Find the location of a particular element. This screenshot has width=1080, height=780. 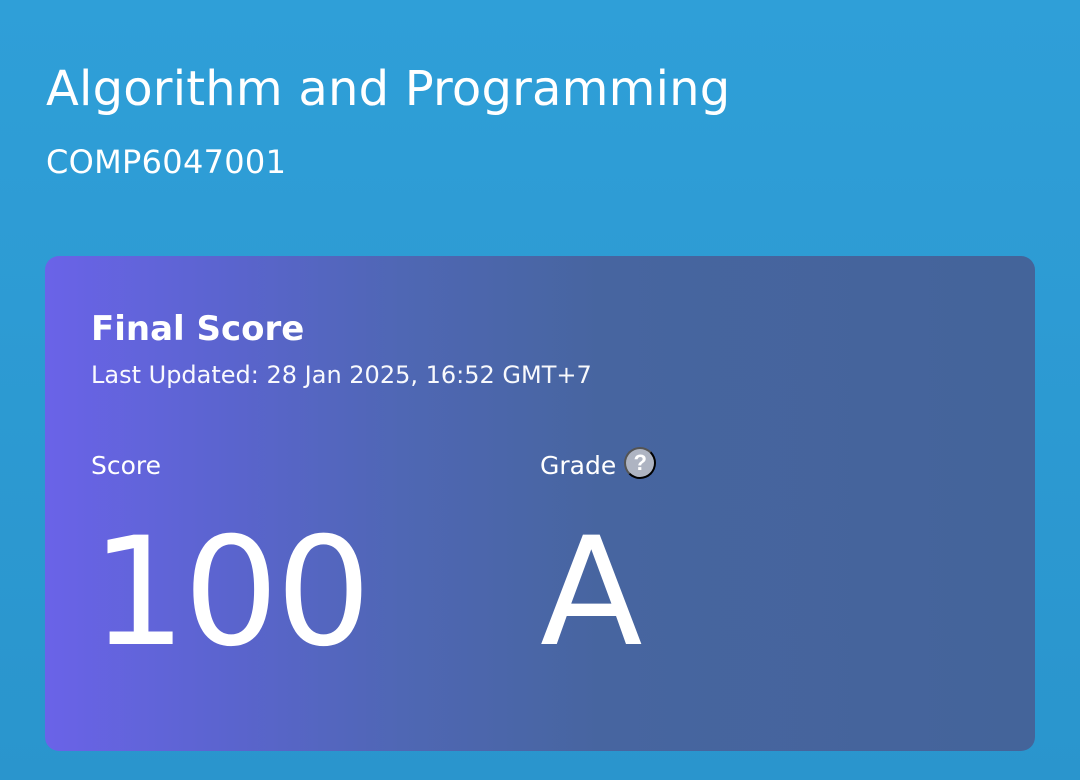

grade-section: Grade ? A is located at coordinates (598, 563).